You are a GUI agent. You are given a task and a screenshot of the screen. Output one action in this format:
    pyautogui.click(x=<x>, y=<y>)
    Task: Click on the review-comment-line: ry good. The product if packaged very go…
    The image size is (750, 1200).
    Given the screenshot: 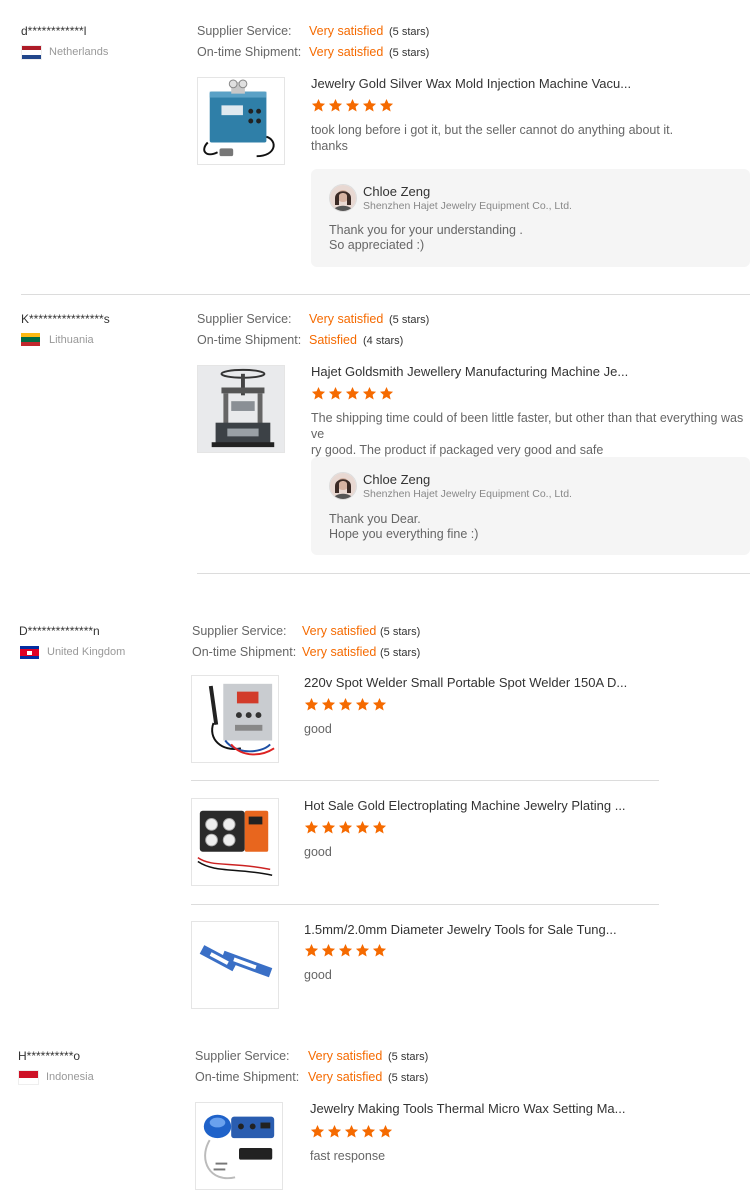 What is the action you would take?
    pyautogui.click(x=457, y=450)
    